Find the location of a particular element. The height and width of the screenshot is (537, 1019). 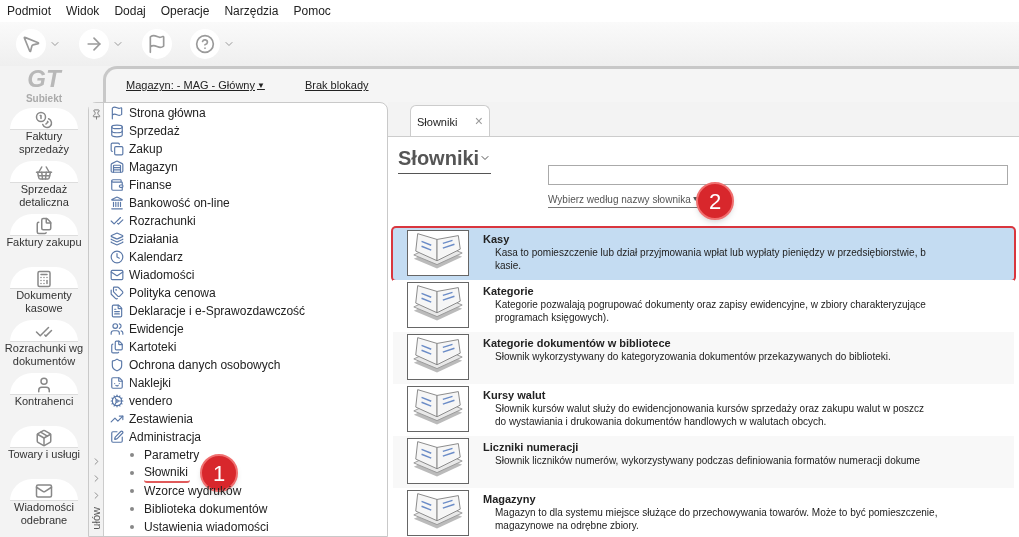

dictionary-name: Kasy is located at coordinates (497, 239).